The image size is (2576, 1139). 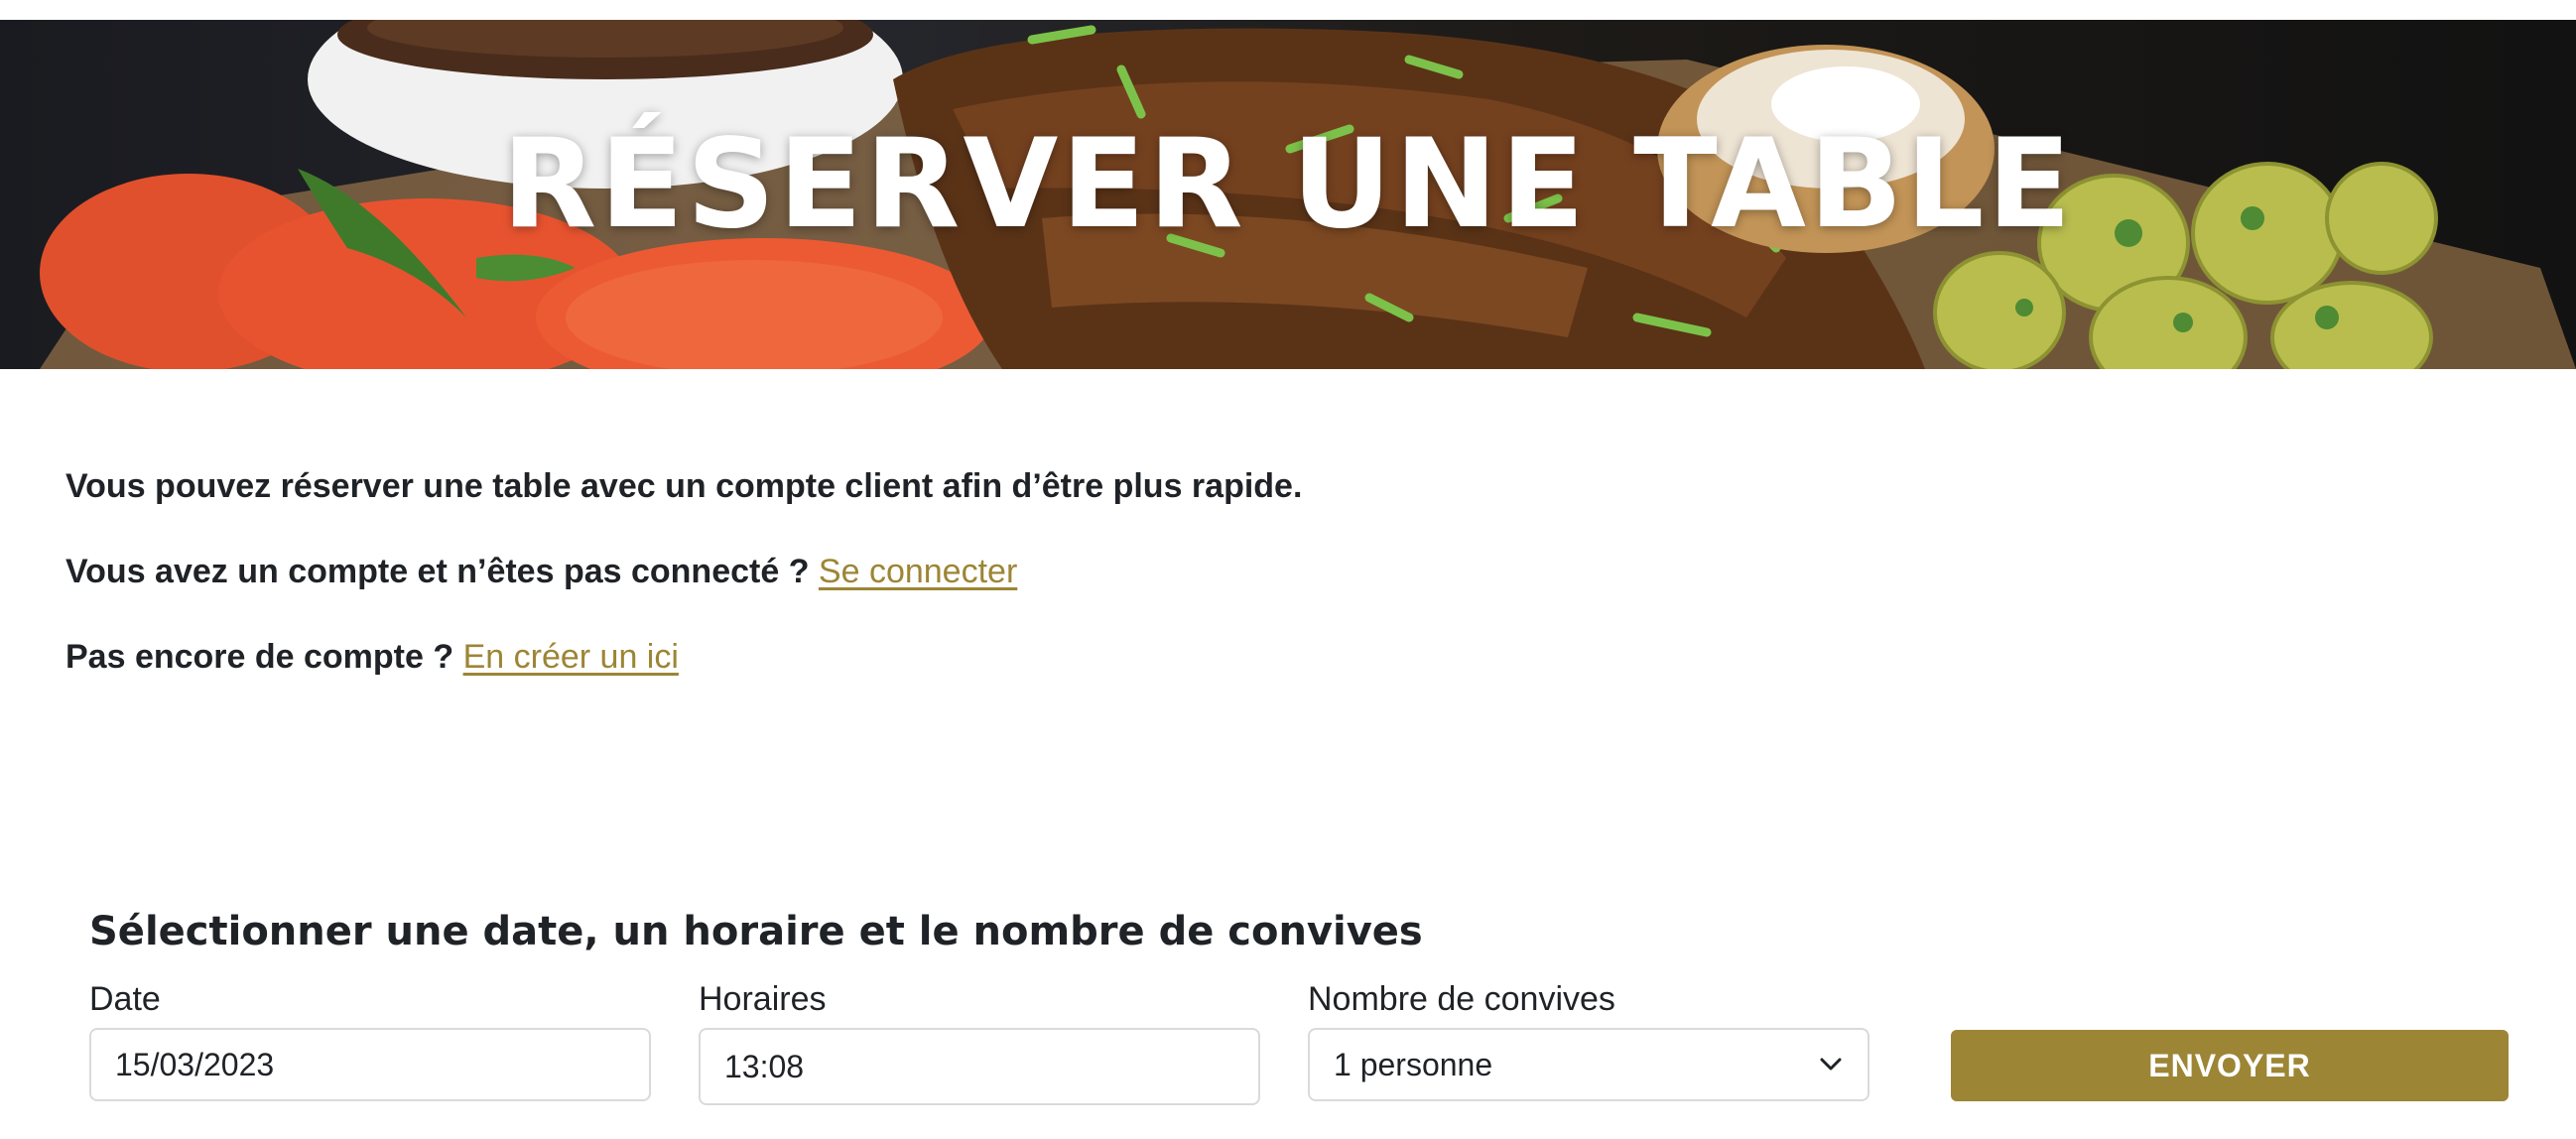 What do you see at coordinates (571, 657) in the screenshot?
I see `register-link: En créer un ici` at bounding box center [571, 657].